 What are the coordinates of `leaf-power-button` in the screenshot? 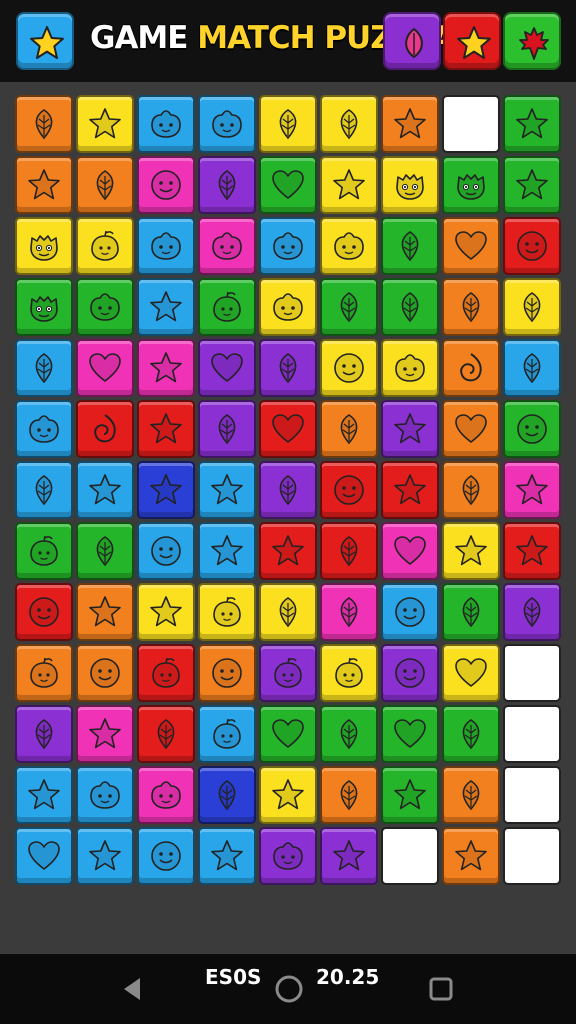 It's located at (412, 41).